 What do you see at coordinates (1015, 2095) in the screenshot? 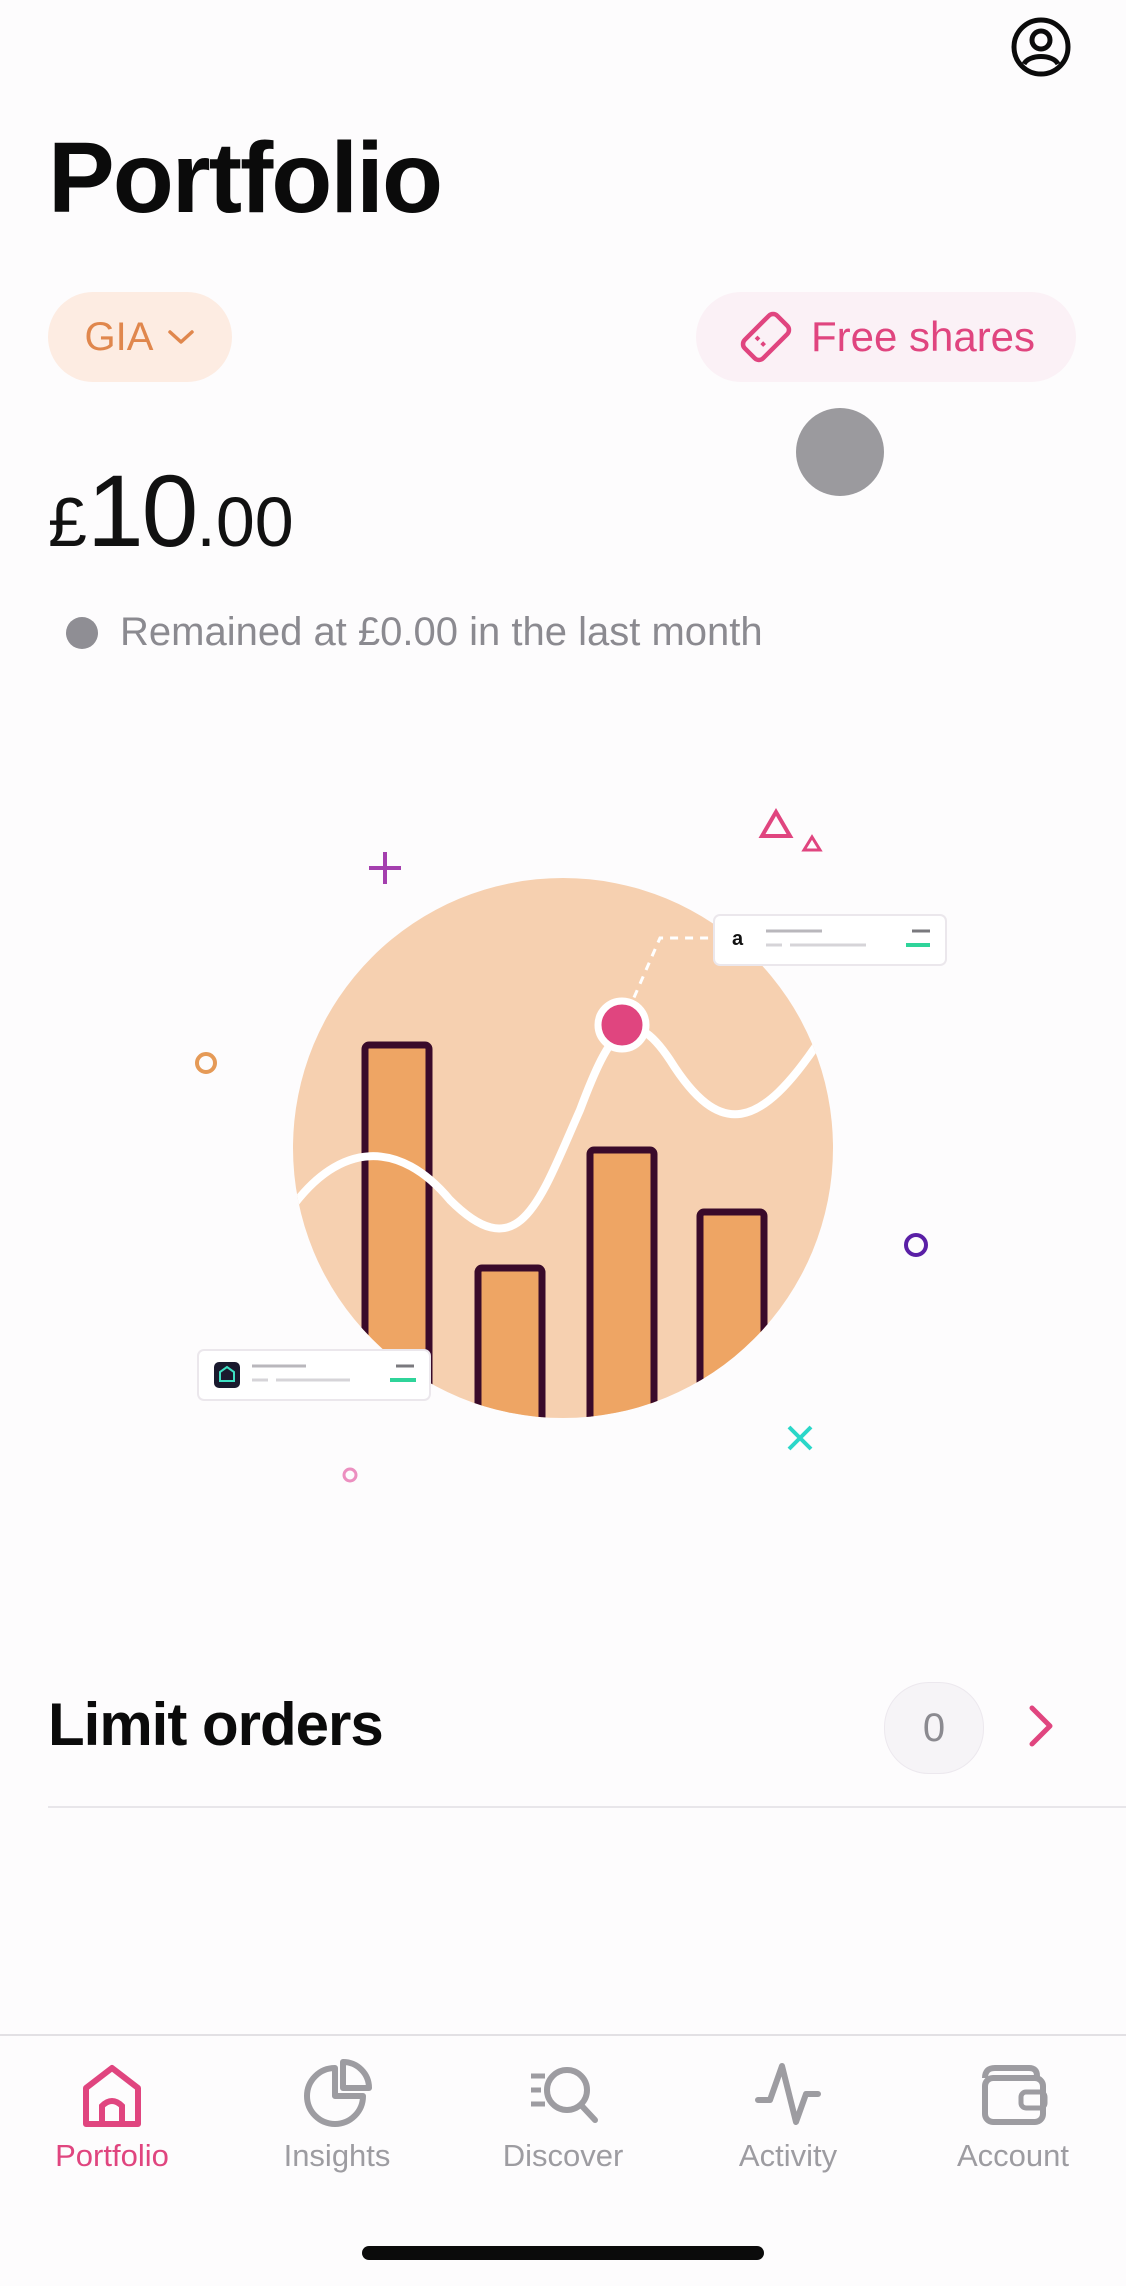
I see `wallet-icon` at bounding box center [1015, 2095].